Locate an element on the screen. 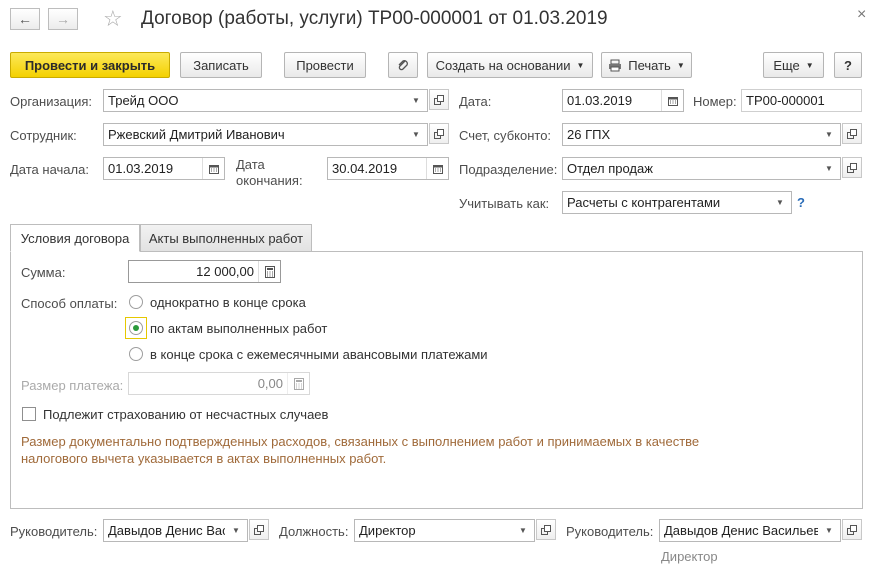 Image resolution: width=876 pixels, height=564 pixels. head2-caption: Директор is located at coordinates (689, 556).